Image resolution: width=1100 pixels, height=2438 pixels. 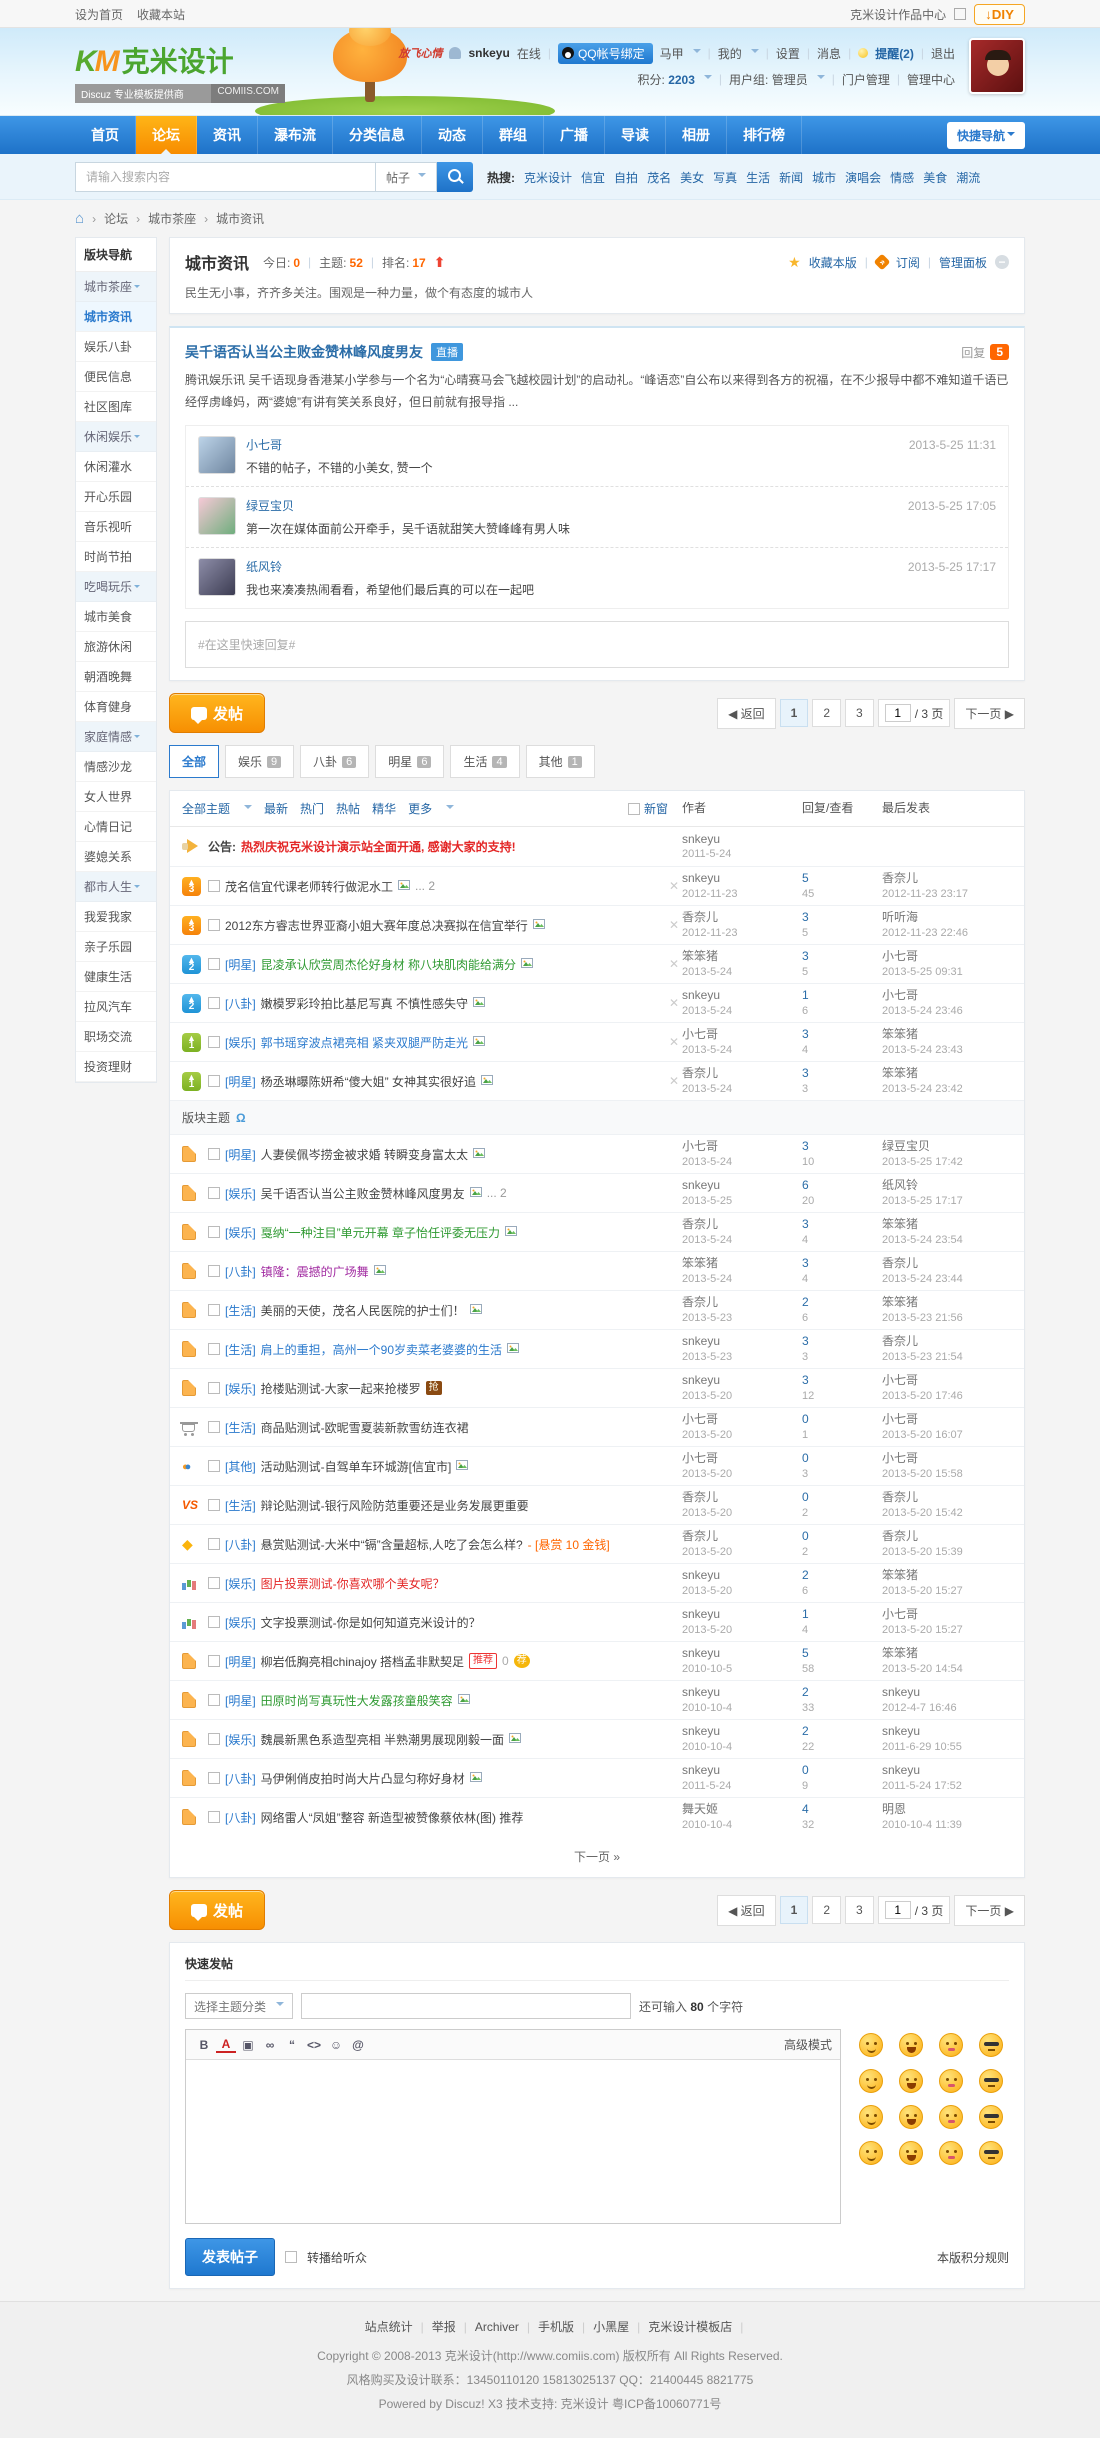 I want to click on thread-title: 郭书瑶穿波点裙亮相 紧夹双腿严防走光, so click(x=364, y=1042).